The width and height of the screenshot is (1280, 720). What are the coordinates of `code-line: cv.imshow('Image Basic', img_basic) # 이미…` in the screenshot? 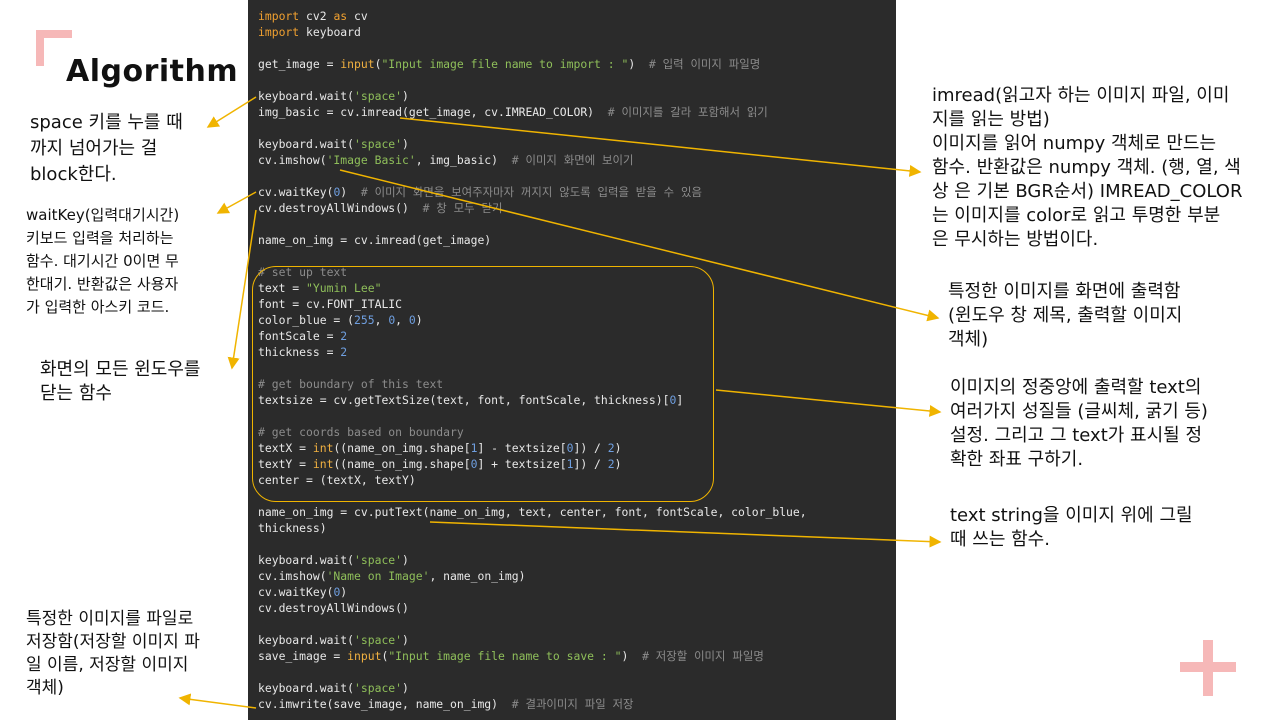 It's located at (446, 160).